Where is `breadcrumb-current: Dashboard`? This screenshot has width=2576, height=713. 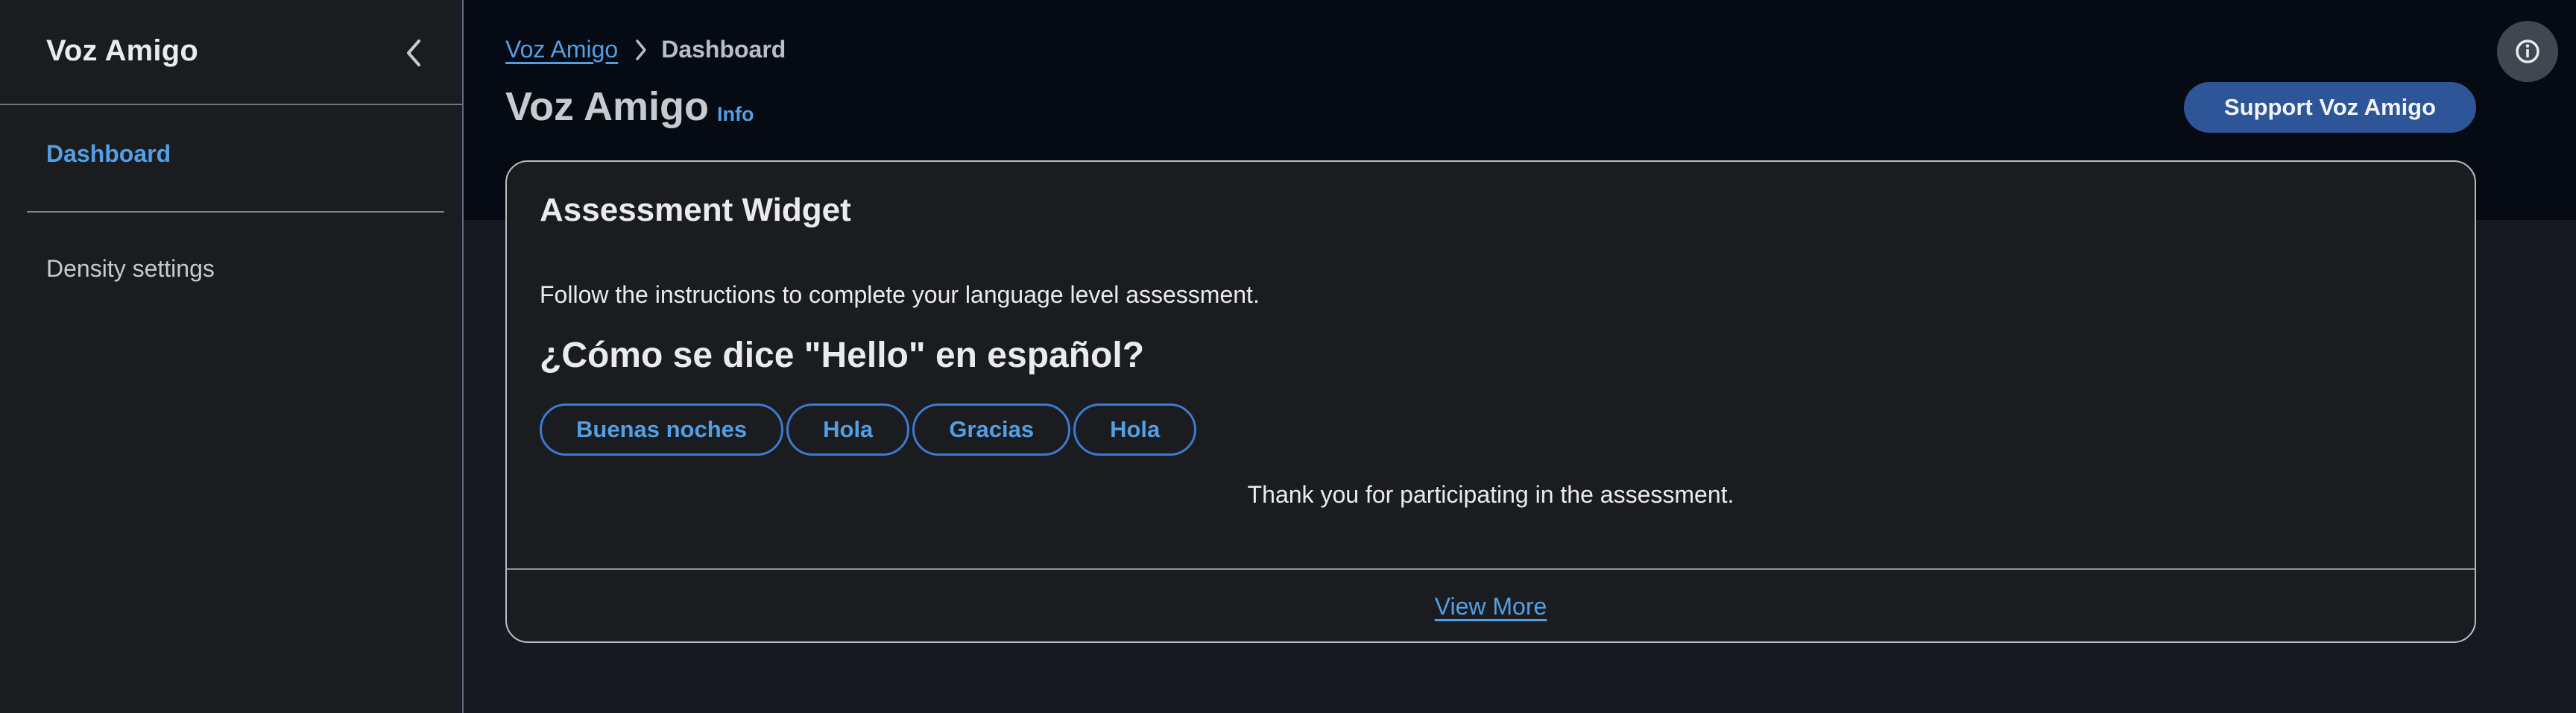 breadcrumb-current: Dashboard is located at coordinates (723, 50).